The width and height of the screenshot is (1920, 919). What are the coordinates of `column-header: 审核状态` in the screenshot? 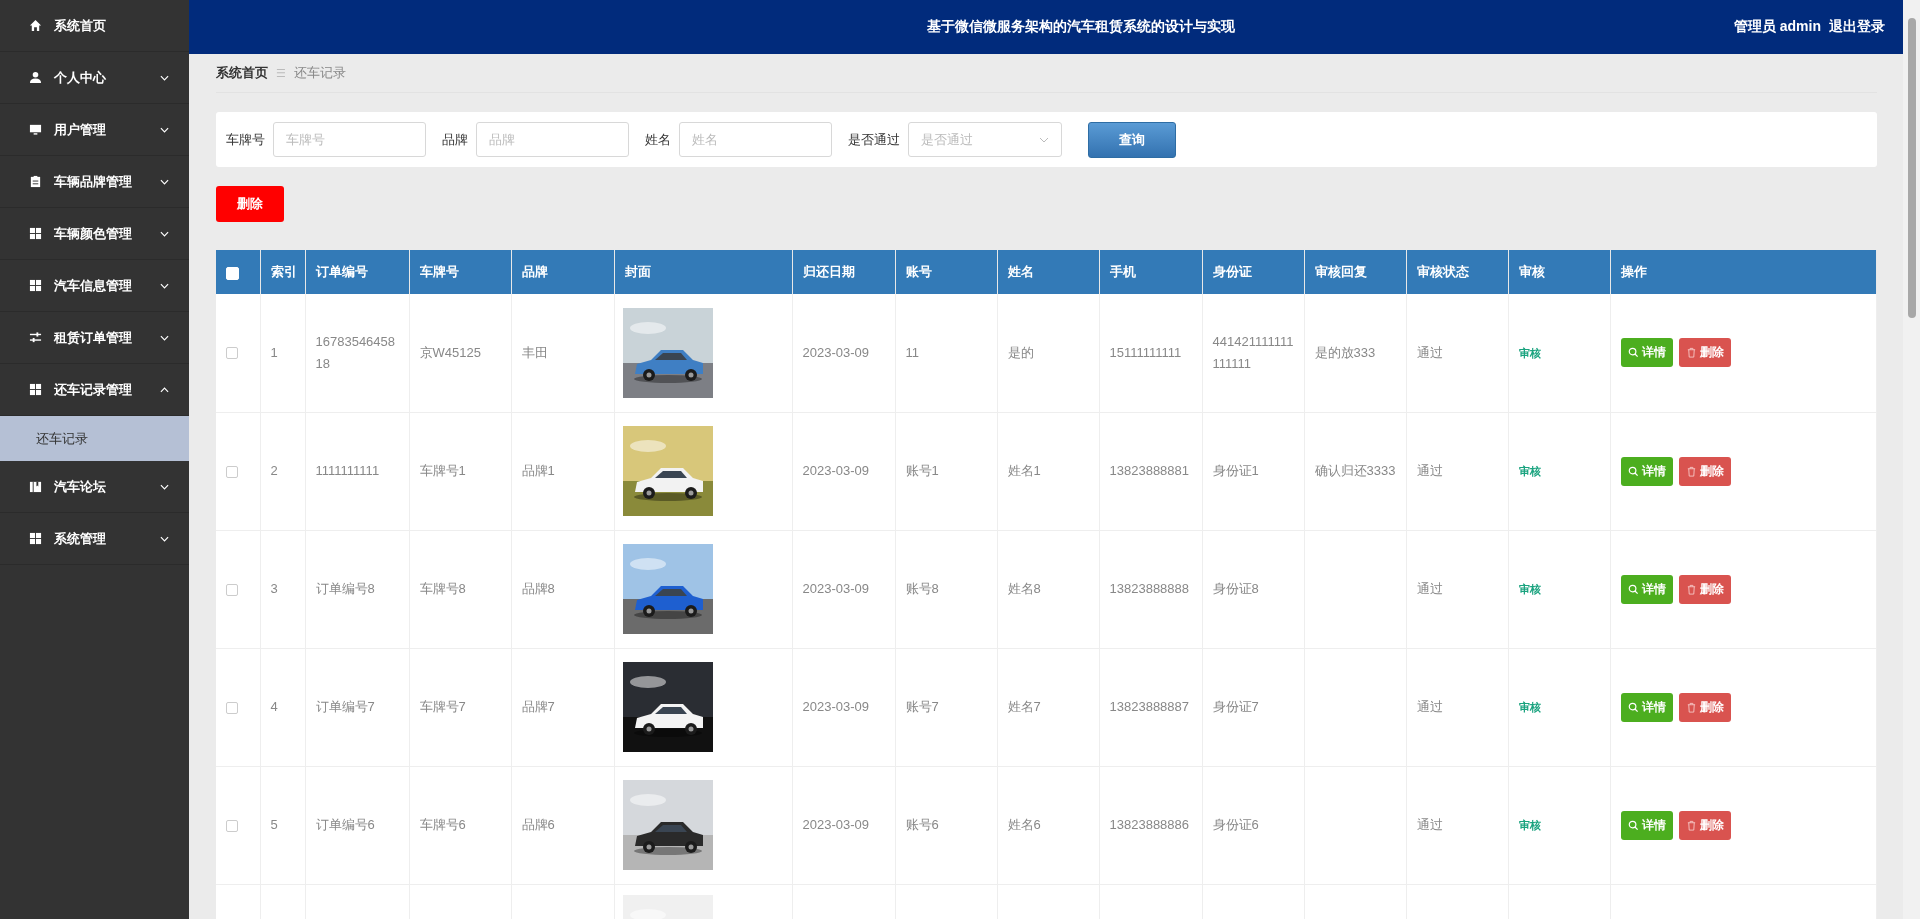 It's located at (1442, 271).